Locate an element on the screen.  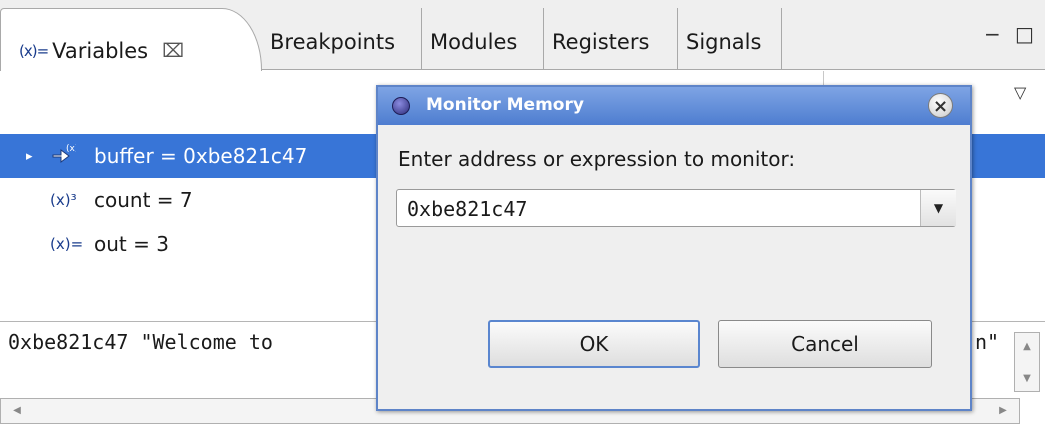
address-input: 0xbe821c47 is located at coordinates (467, 209).